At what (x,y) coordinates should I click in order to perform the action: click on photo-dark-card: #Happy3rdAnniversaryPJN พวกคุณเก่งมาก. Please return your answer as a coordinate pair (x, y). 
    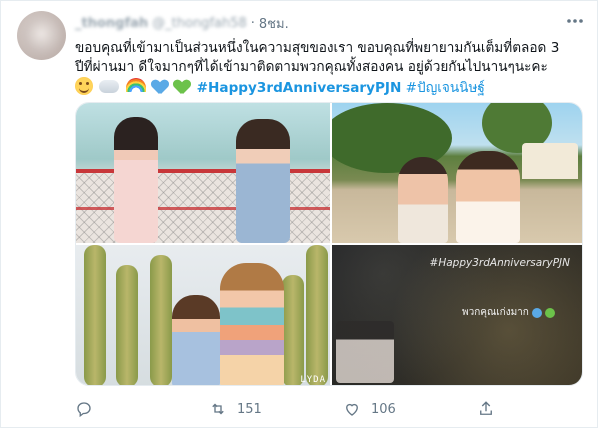
    Looking at the image, I should click on (457, 315).